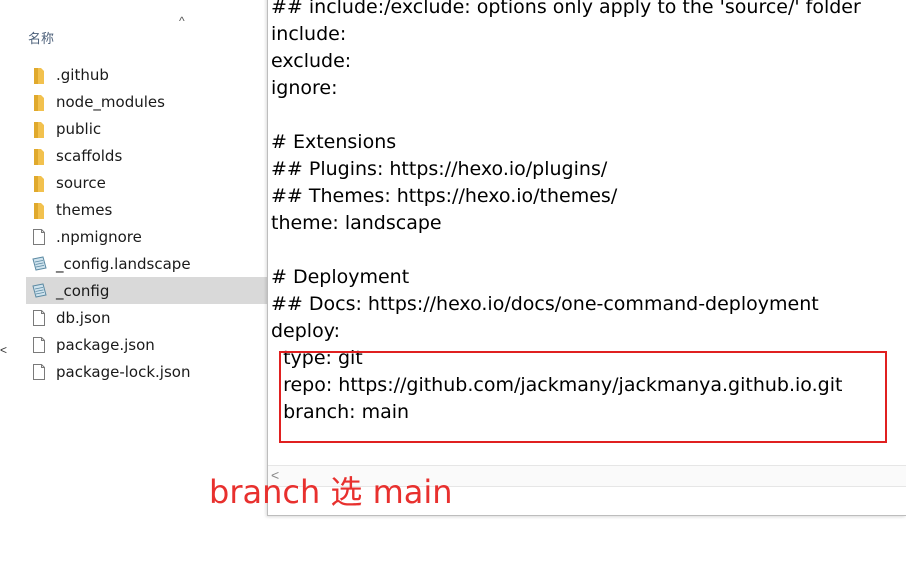 This screenshot has width=906, height=563. What do you see at coordinates (566, 34) in the screenshot?
I see `code-line: include:` at bounding box center [566, 34].